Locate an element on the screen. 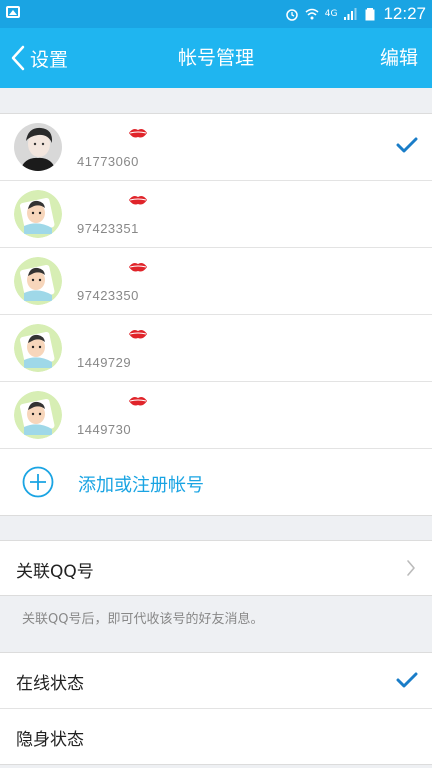 This screenshot has height=768, width=432. link-qq-row: 关联QQ号 is located at coordinates (216, 568).